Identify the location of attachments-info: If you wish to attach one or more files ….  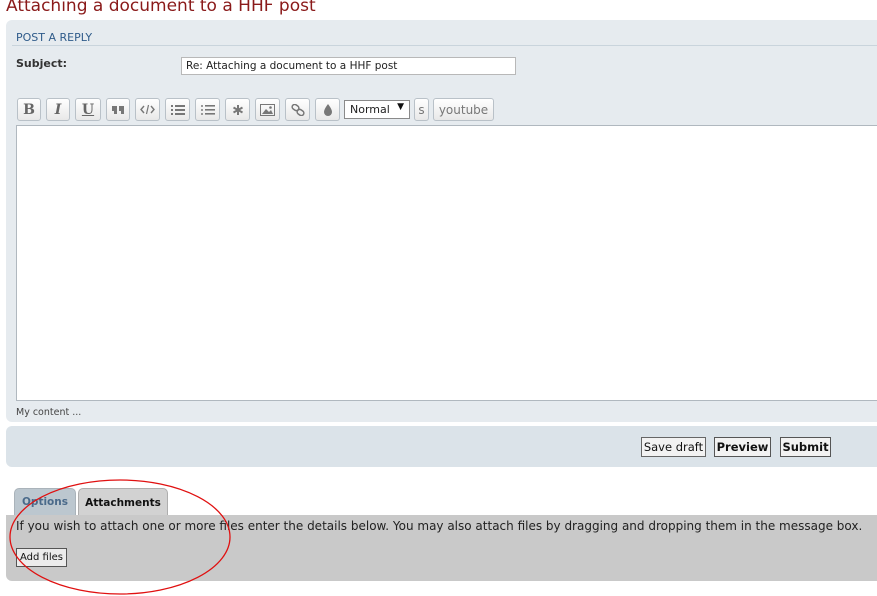
(439, 526).